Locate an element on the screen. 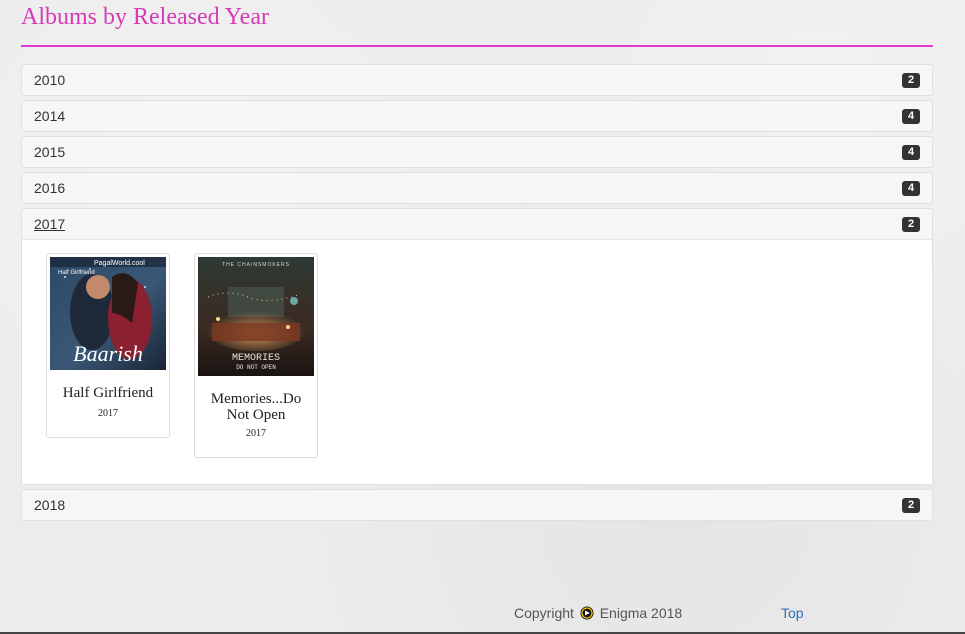  album-cover-image: PagalWorld.cool Half Girlfriend Baarish is located at coordinates (108, 313).